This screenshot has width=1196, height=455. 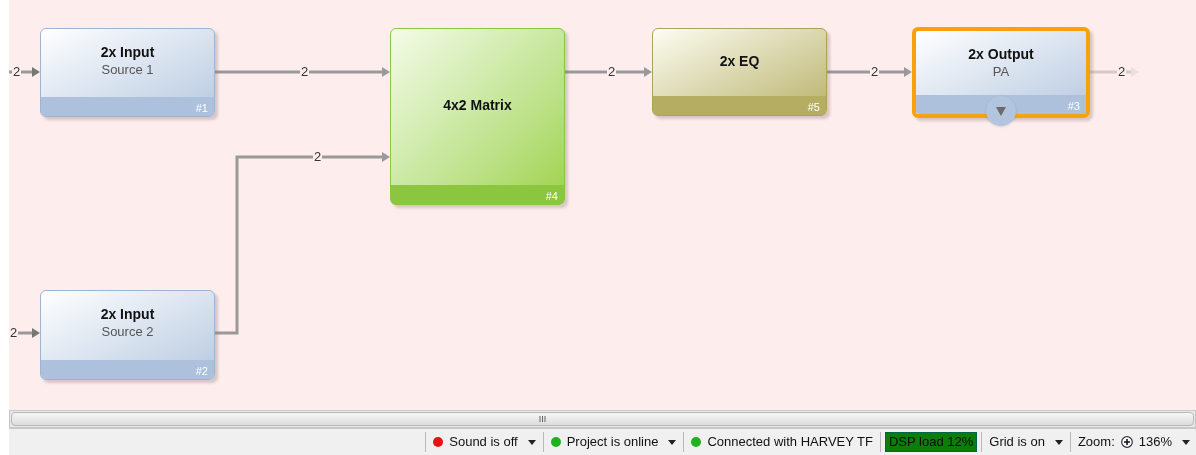 I want to click on status-text: Connected with HARVEY TF, so click(x=790, y=442).